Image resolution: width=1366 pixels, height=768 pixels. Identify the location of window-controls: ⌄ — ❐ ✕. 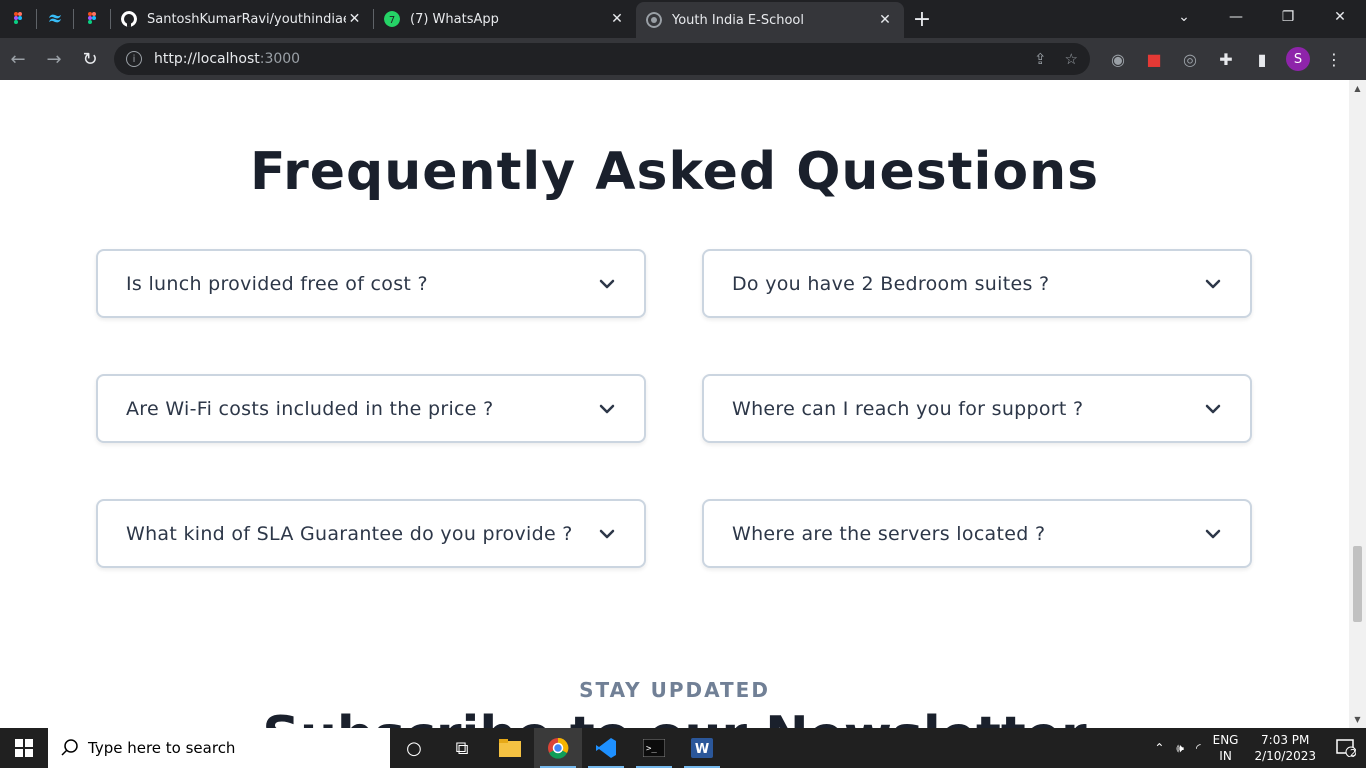
(1262, 17).